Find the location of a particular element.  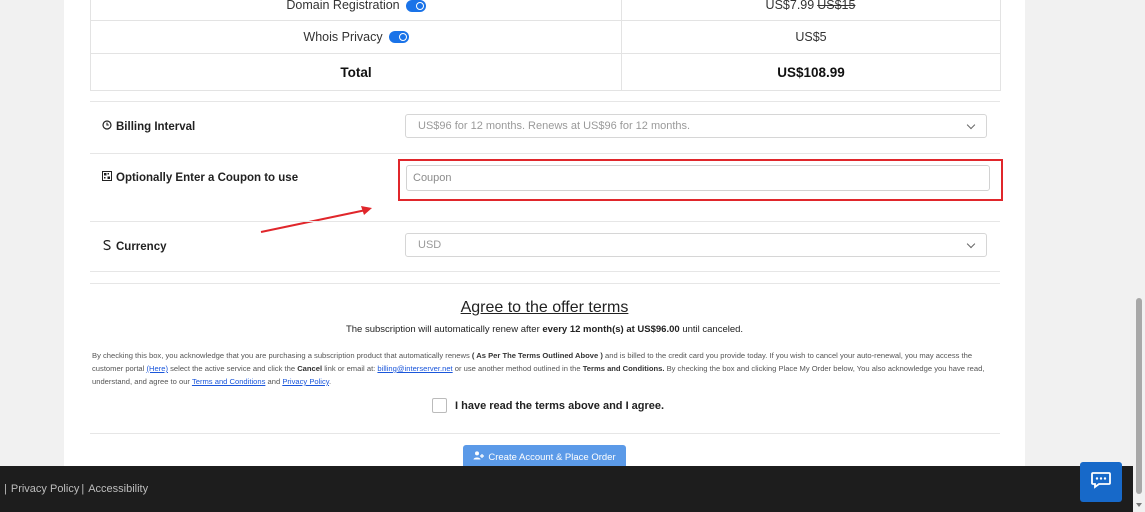

currency-select: USD is located at coordinates (696, 245).